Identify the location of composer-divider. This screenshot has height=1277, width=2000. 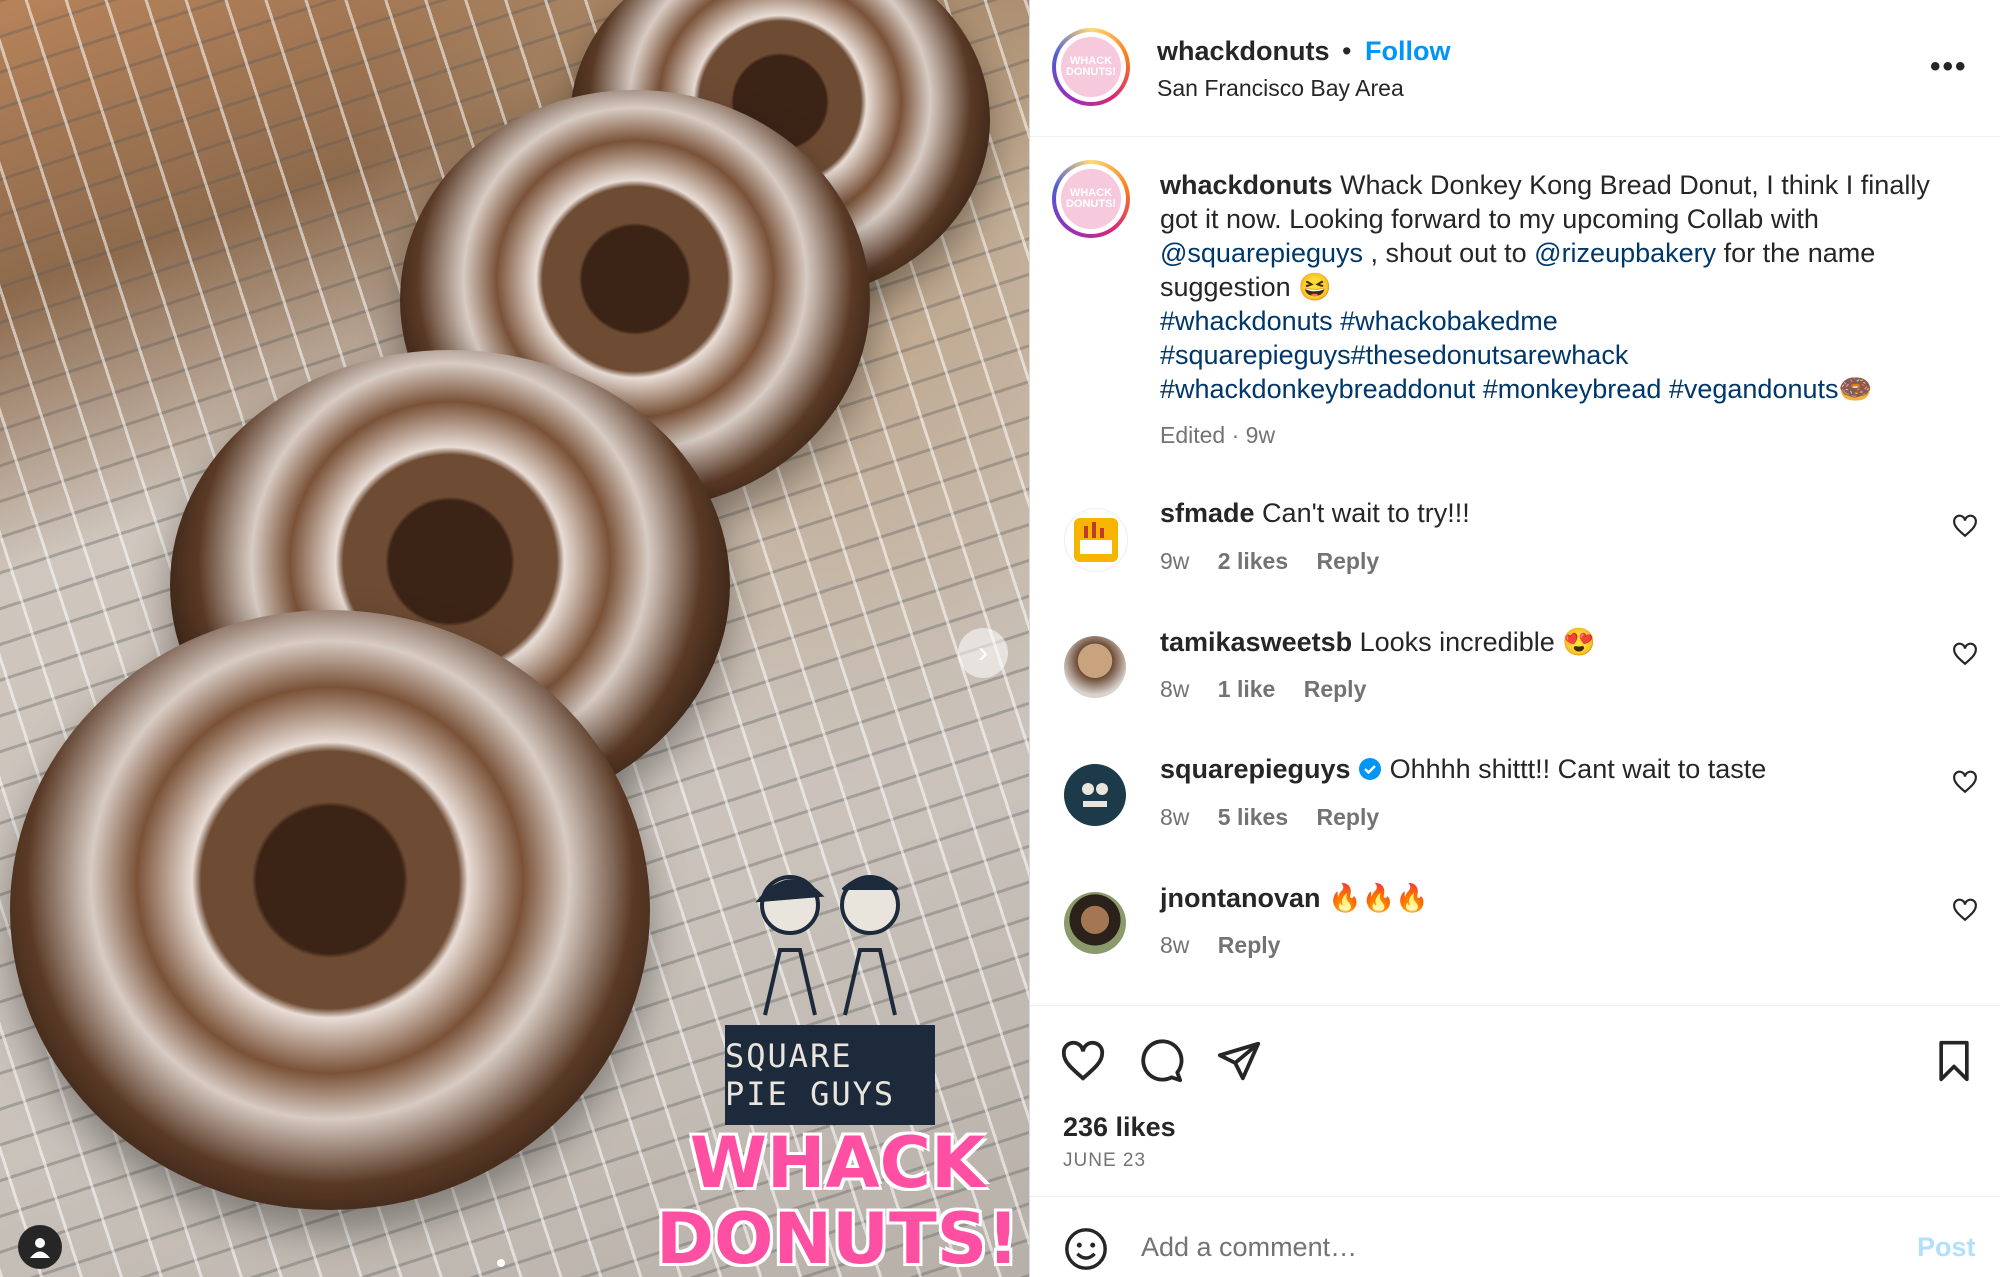
(1515, 1196).